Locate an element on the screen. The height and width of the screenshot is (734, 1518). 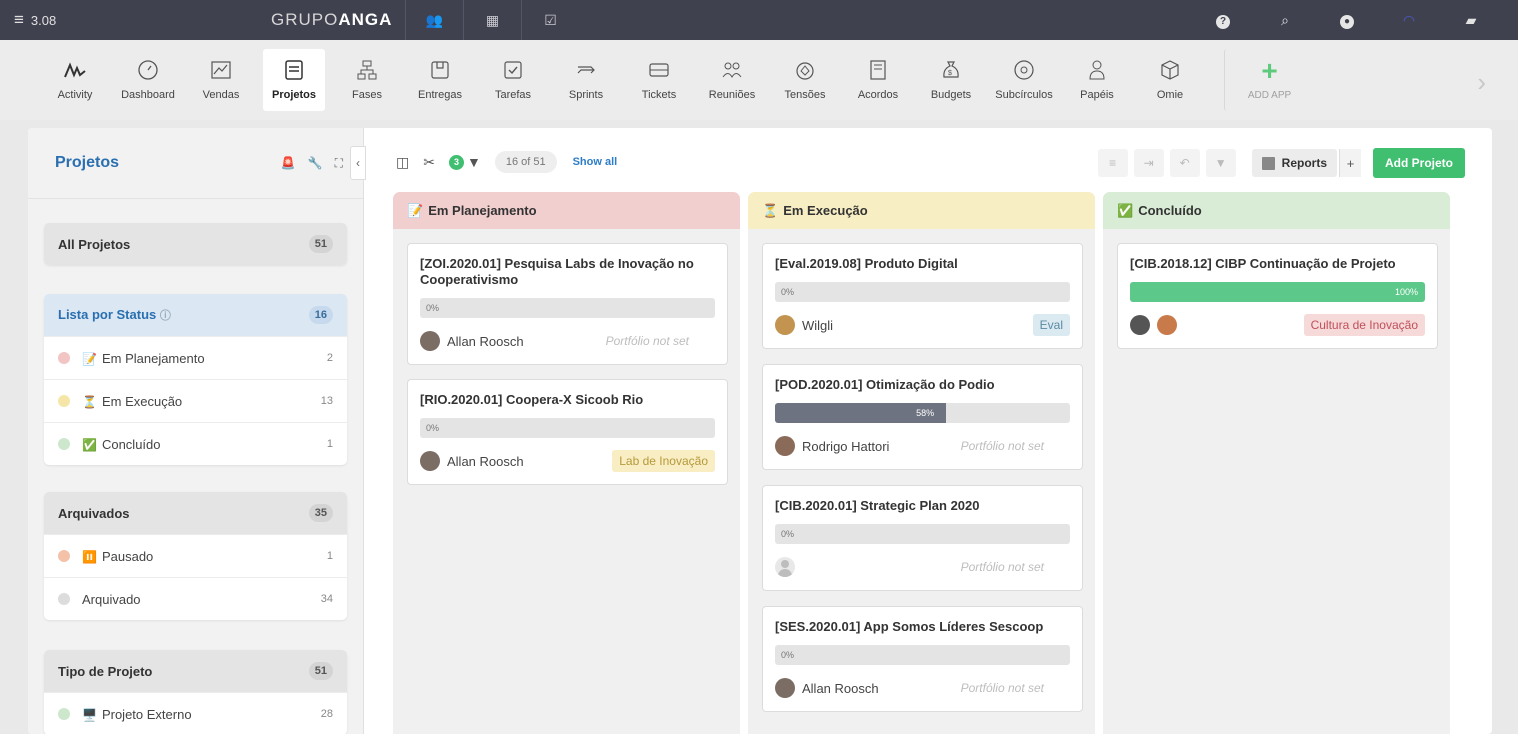
main-menu-button: ≡ 3.08 is located at coordinates (127, 20).